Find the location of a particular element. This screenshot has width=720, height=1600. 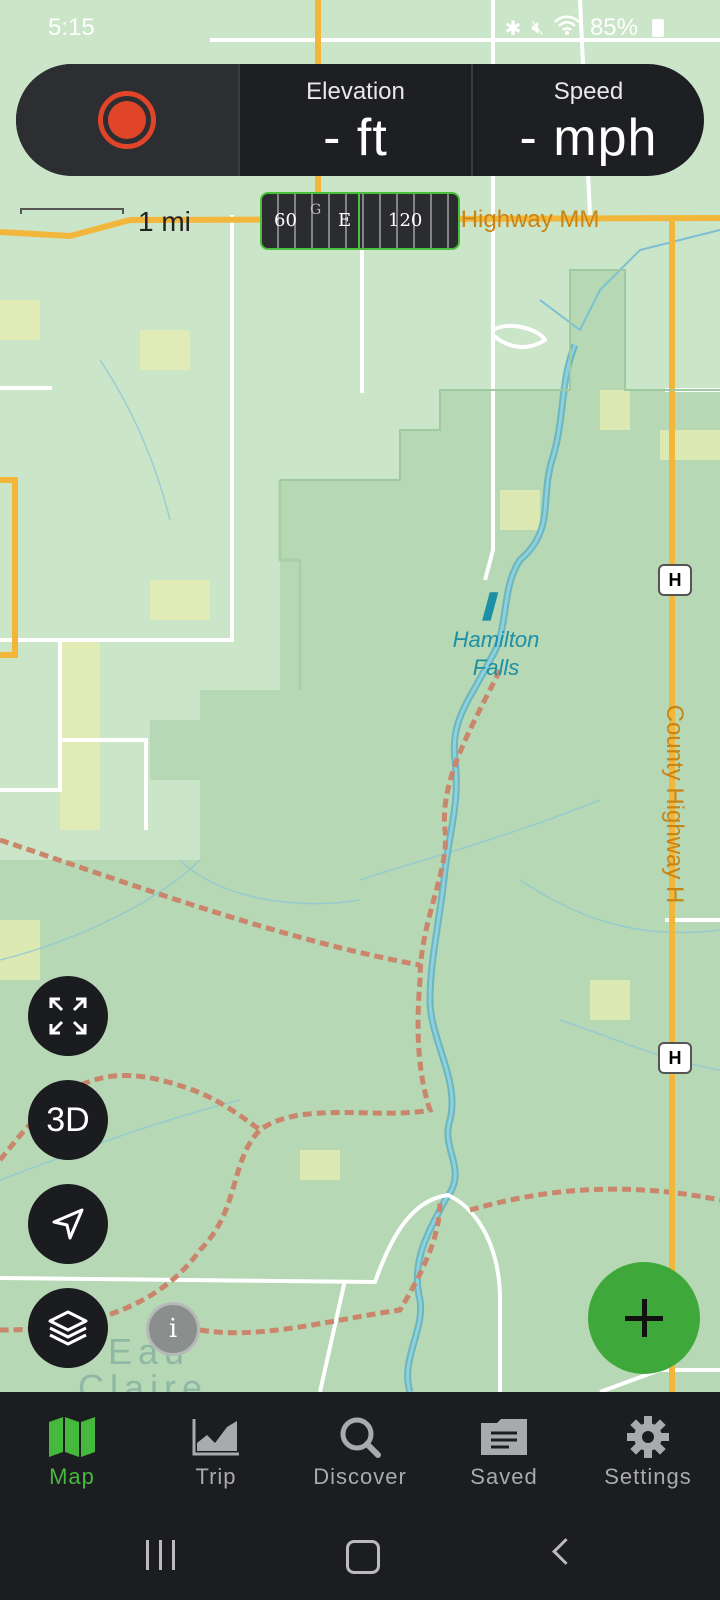

layers-button is located at coordinates (68, 1328).